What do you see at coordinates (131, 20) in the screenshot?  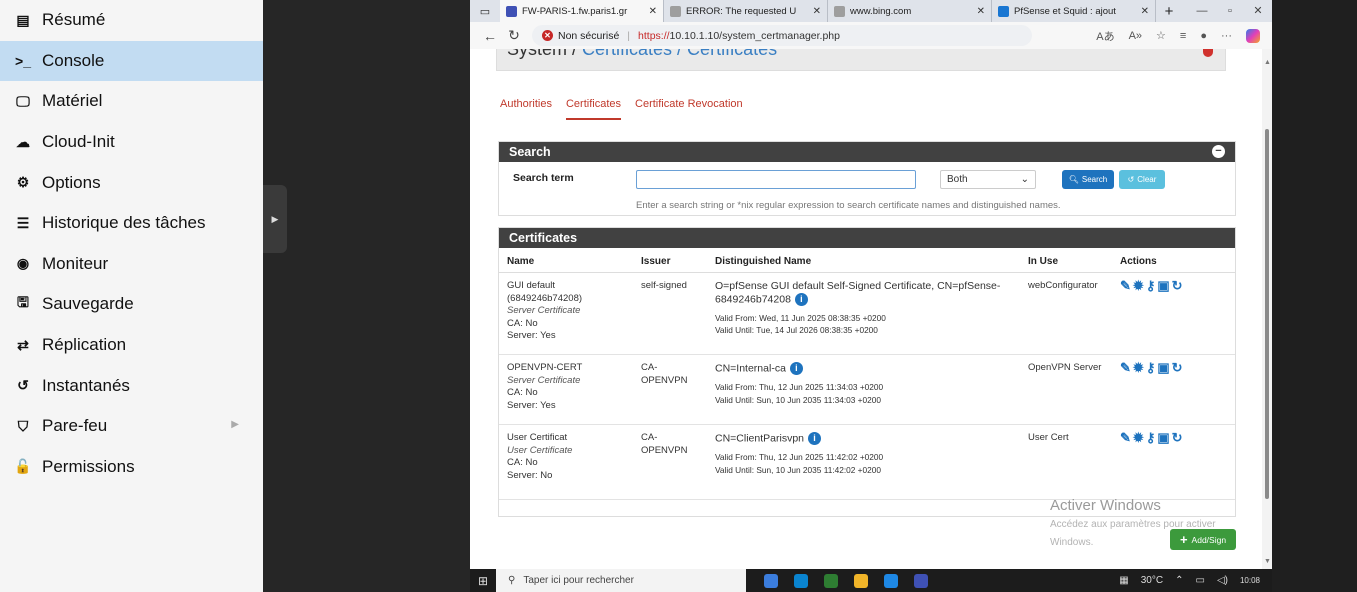 I see `sidebar-item-r-sum-: ▤ Résumé` at bounding box center [131, 20].